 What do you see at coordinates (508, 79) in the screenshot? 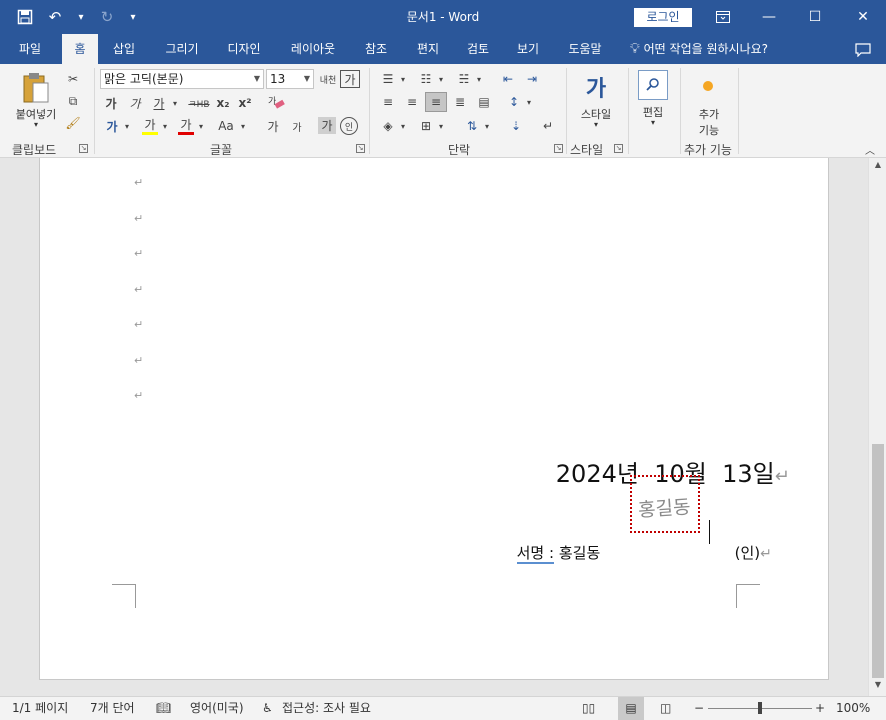
I see `decrease-indent-icon: ⇤` at bounding box center [508, 79].